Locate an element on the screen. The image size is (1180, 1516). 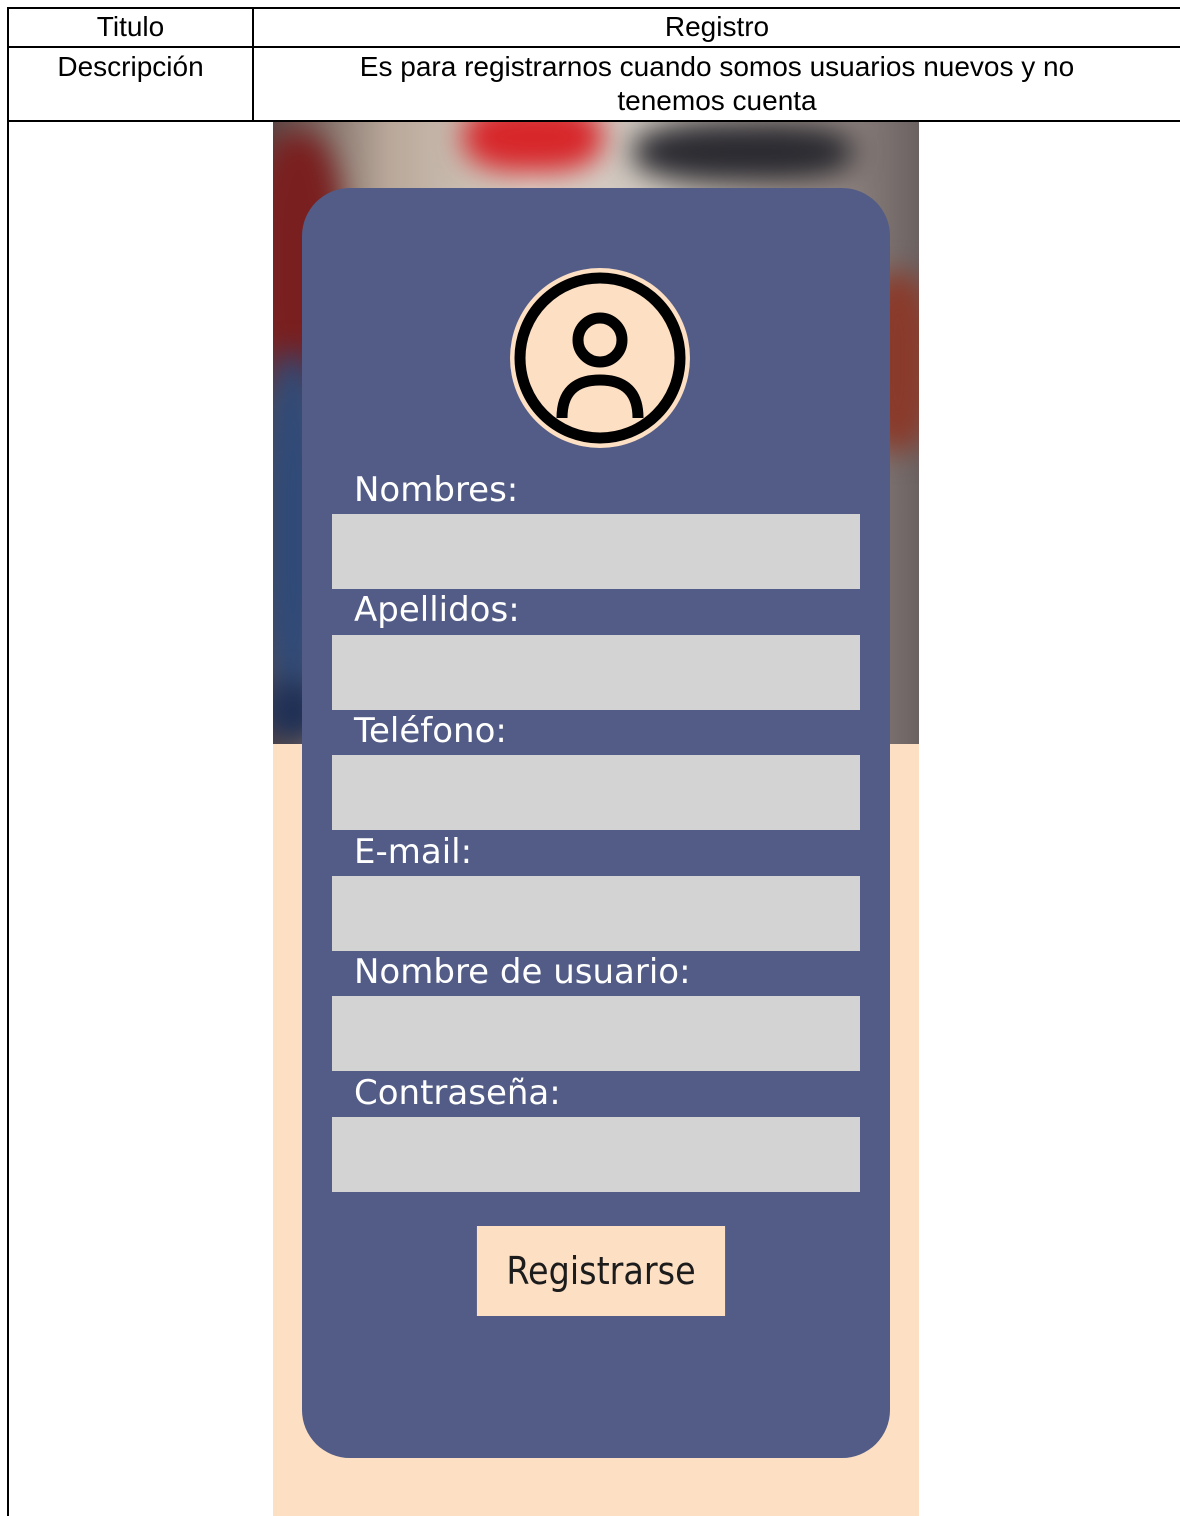
table-border-top is located at coordinates (593, 8).